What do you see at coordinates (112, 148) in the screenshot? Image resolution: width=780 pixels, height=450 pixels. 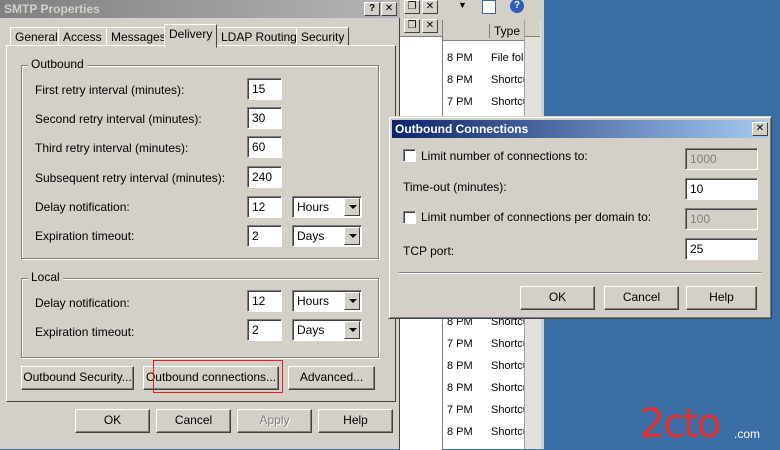 I see `third-retry-label: Third retry interval (minutes):` at bounding box center [112, 148].